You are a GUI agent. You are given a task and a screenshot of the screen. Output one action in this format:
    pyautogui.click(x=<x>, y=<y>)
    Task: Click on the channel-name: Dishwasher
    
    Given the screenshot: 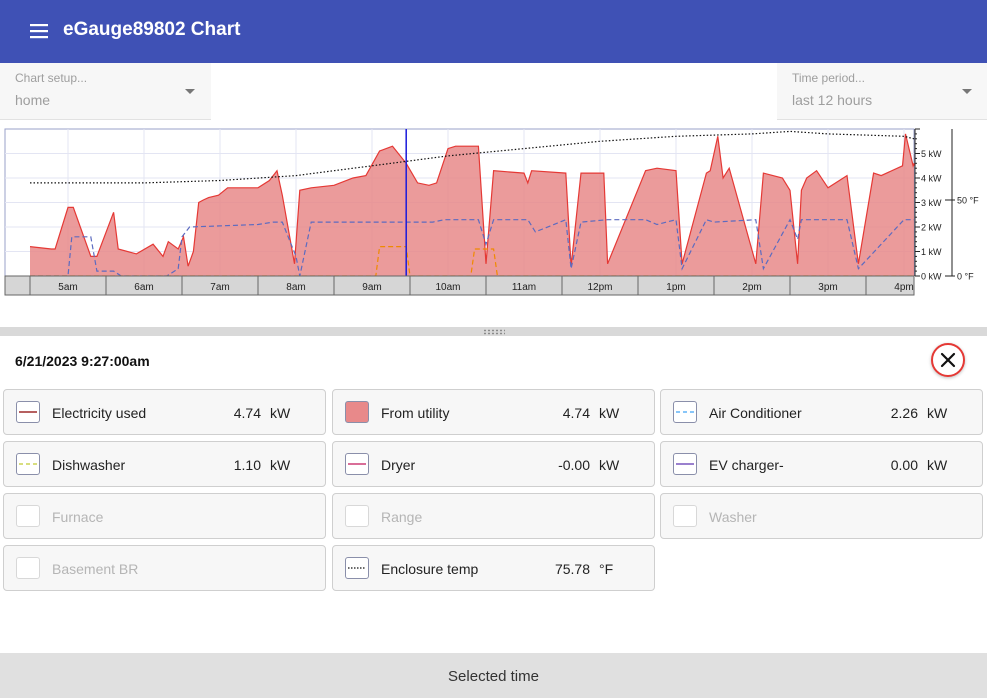 What is the action you would take?
    pyautogui.click(x=89, y=465)
    